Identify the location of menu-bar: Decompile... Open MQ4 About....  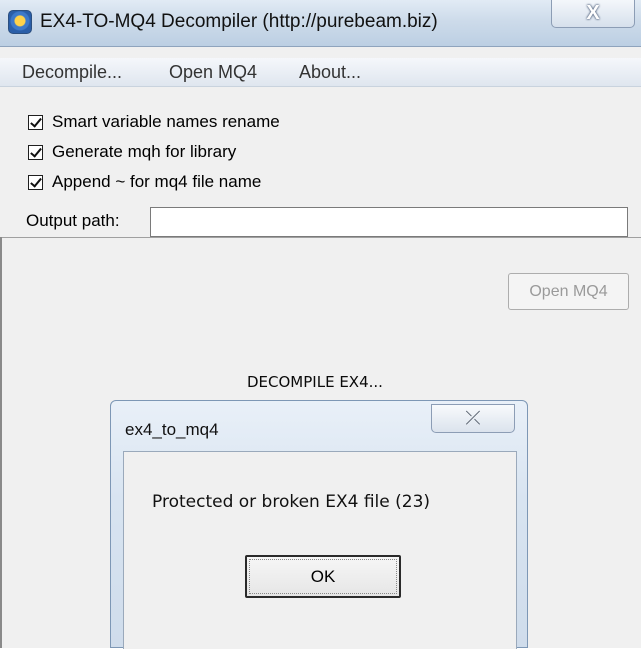
(320, 72).